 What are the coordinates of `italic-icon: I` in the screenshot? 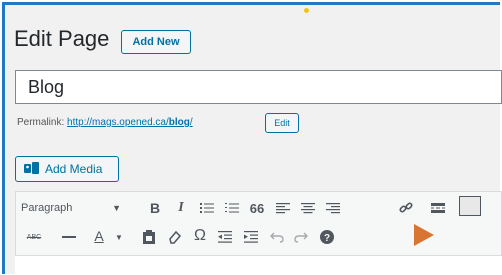 It's located at (181, 208).